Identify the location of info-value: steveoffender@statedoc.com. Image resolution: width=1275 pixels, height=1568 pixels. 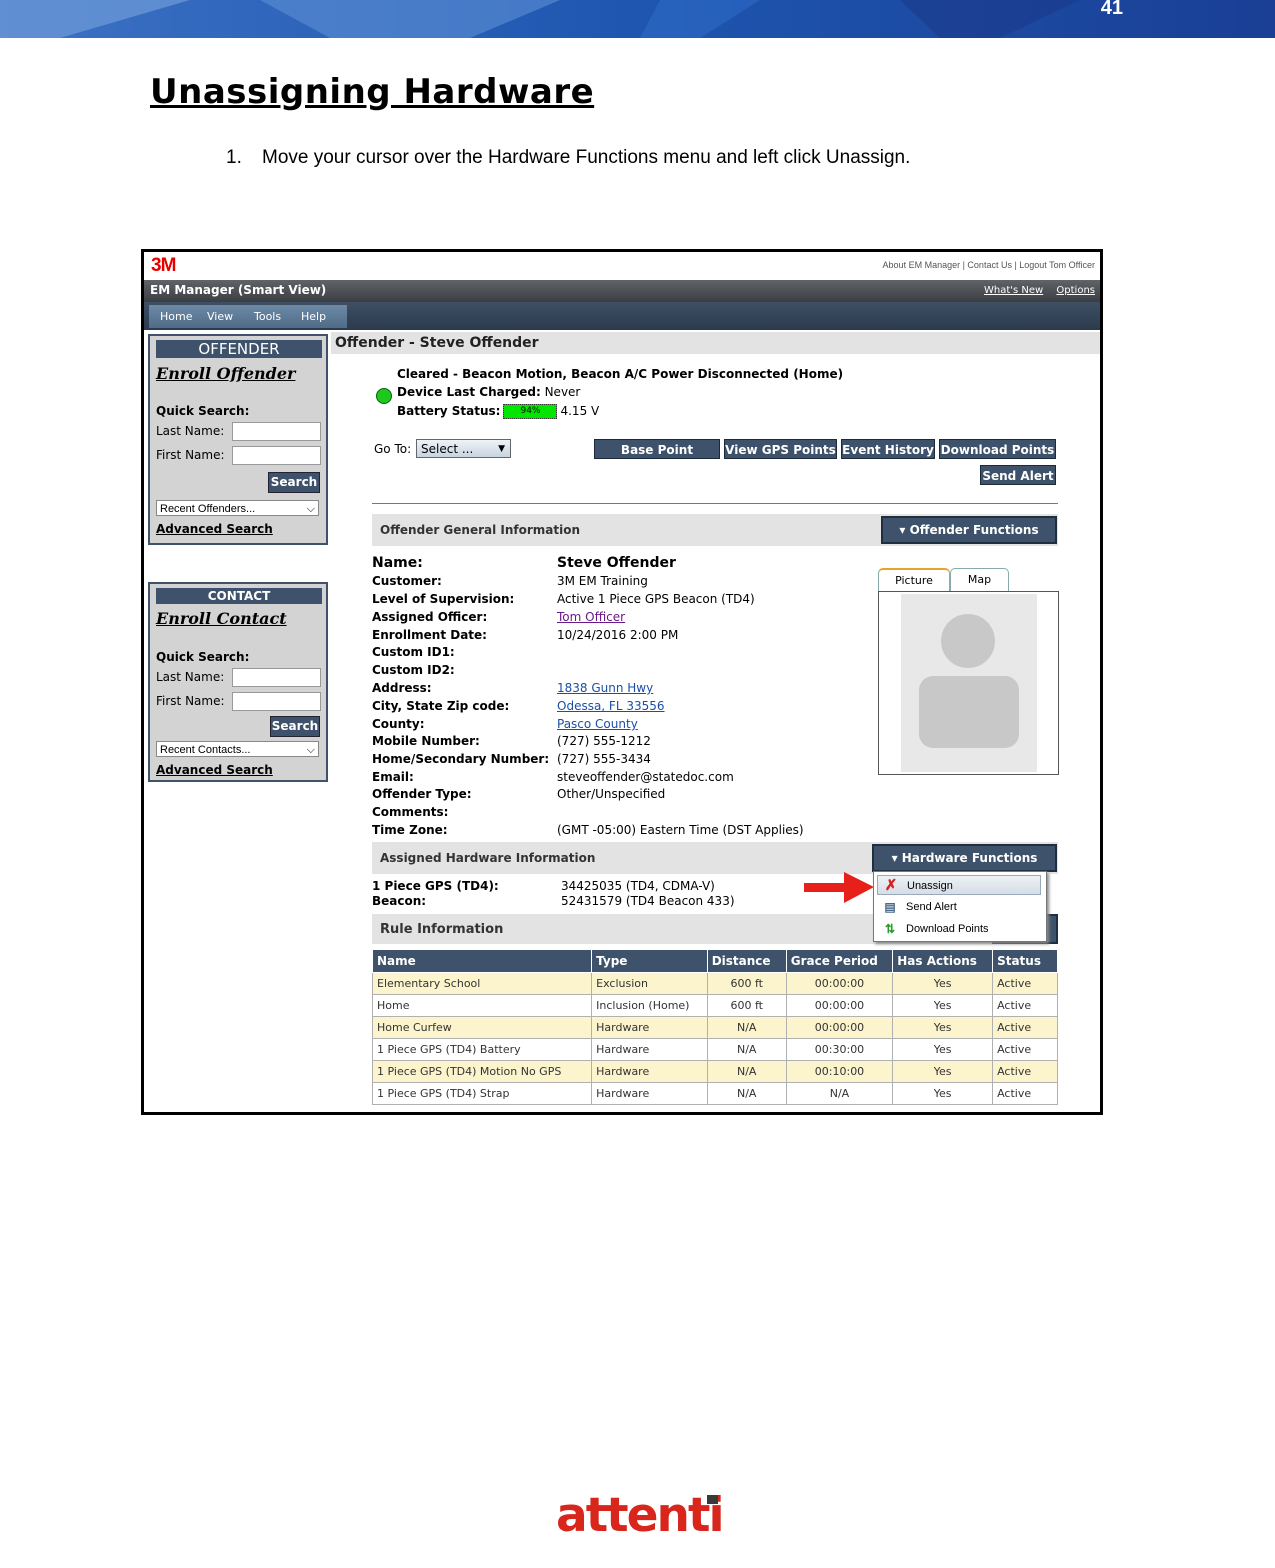
(645, 777).